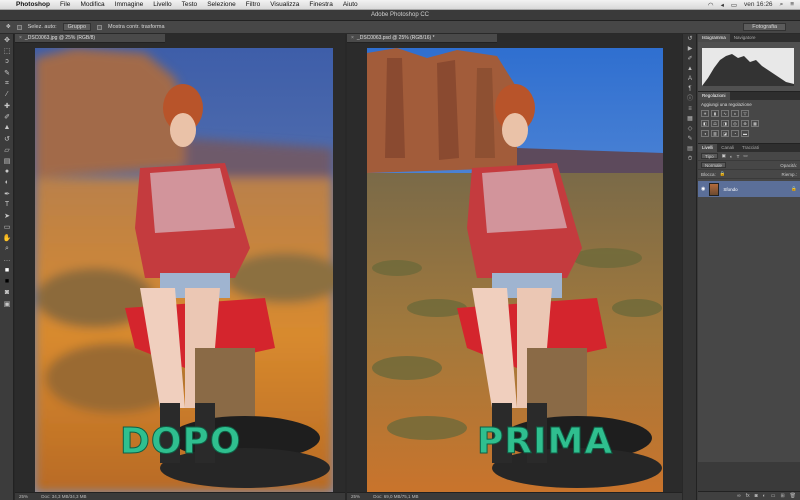  What do you see at coordinates (33, 4) in the screenshot?
I see `menu-app-name: Photoshop` at bounding box center [33, 4].